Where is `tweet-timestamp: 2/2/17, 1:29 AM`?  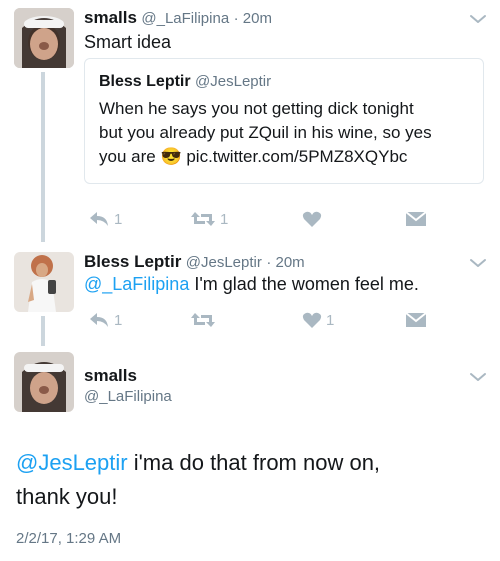
tweet-timestamp: 2/2/17, 1:29 AM is located at coordinates (68, 538).